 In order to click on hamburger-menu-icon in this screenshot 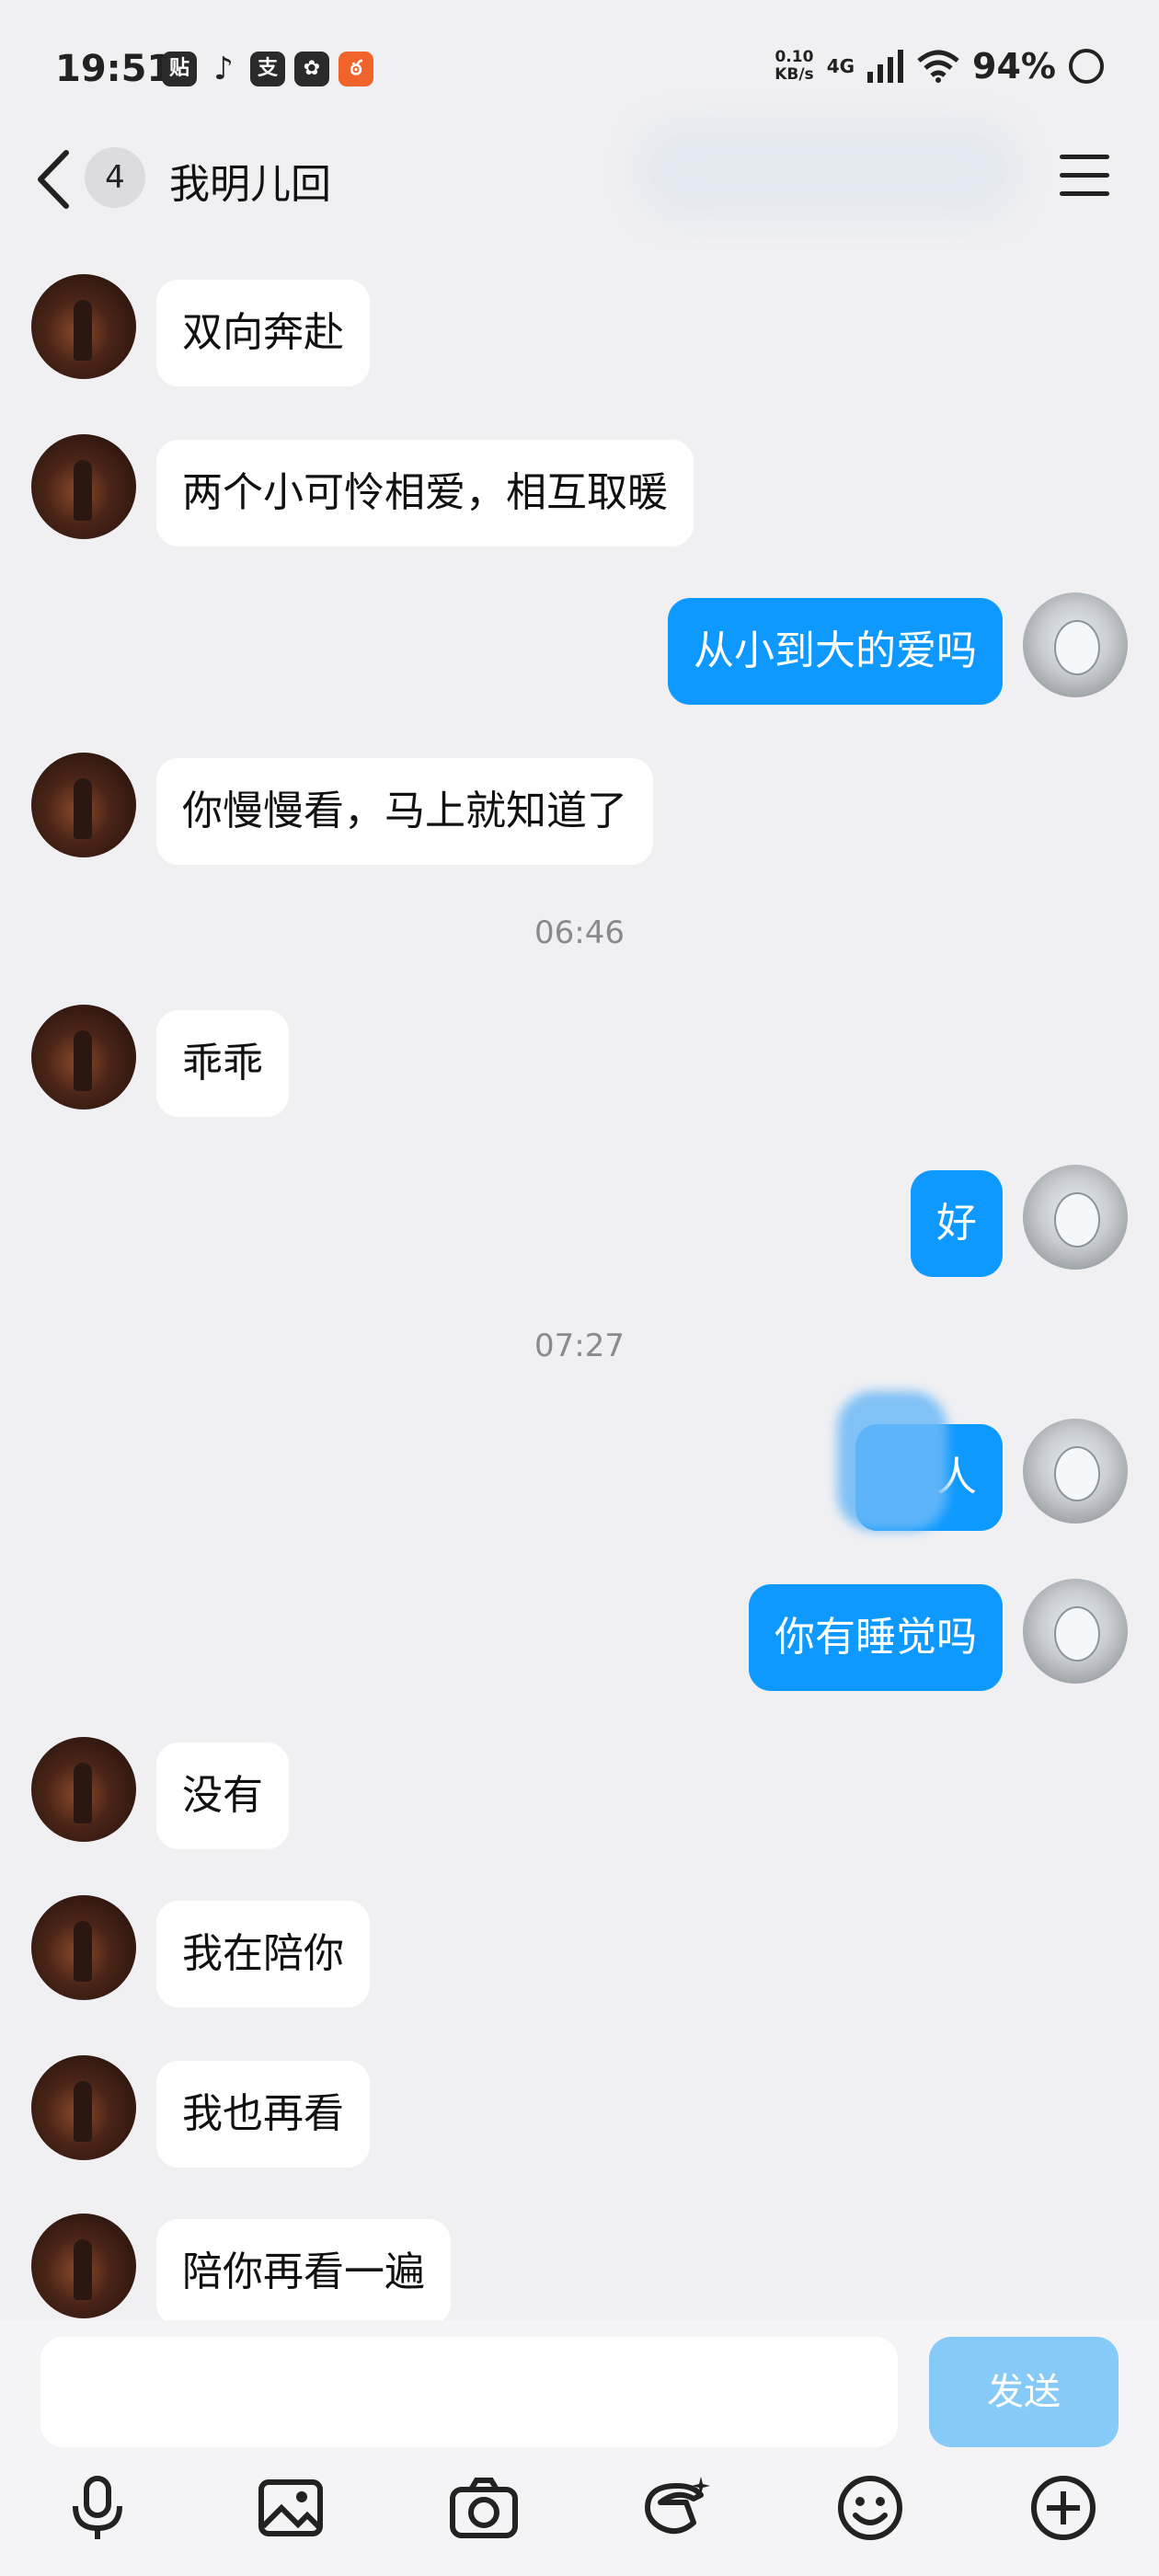, I will do `click(1084, 178)`.